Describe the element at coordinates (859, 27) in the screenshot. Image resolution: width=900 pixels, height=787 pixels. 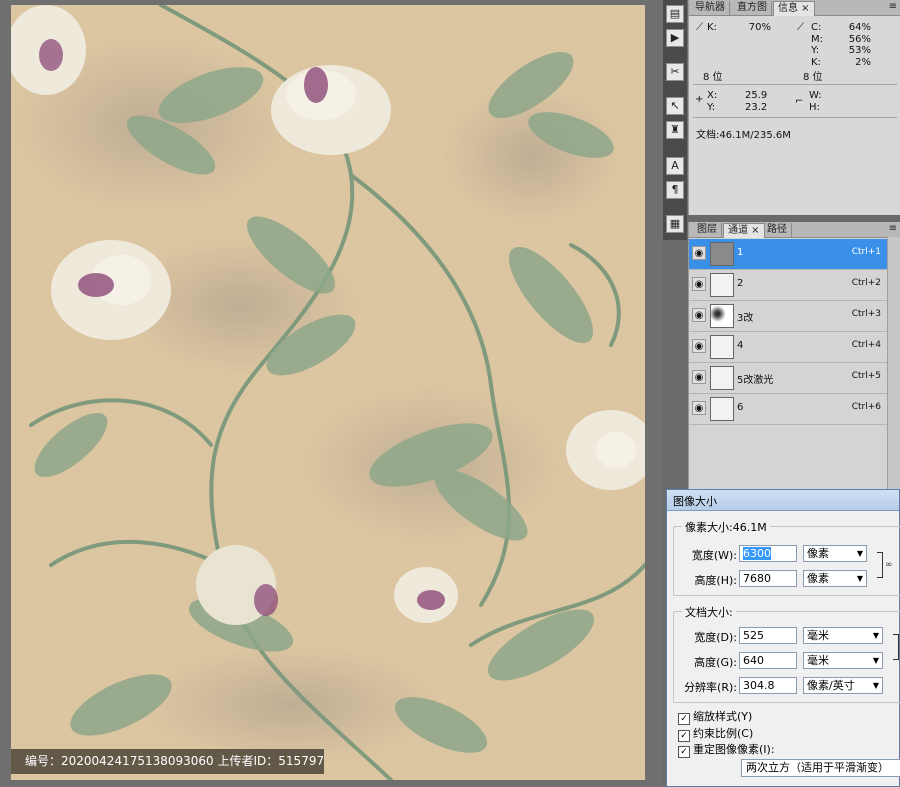
I see `cyan-value: 64%` at that location.